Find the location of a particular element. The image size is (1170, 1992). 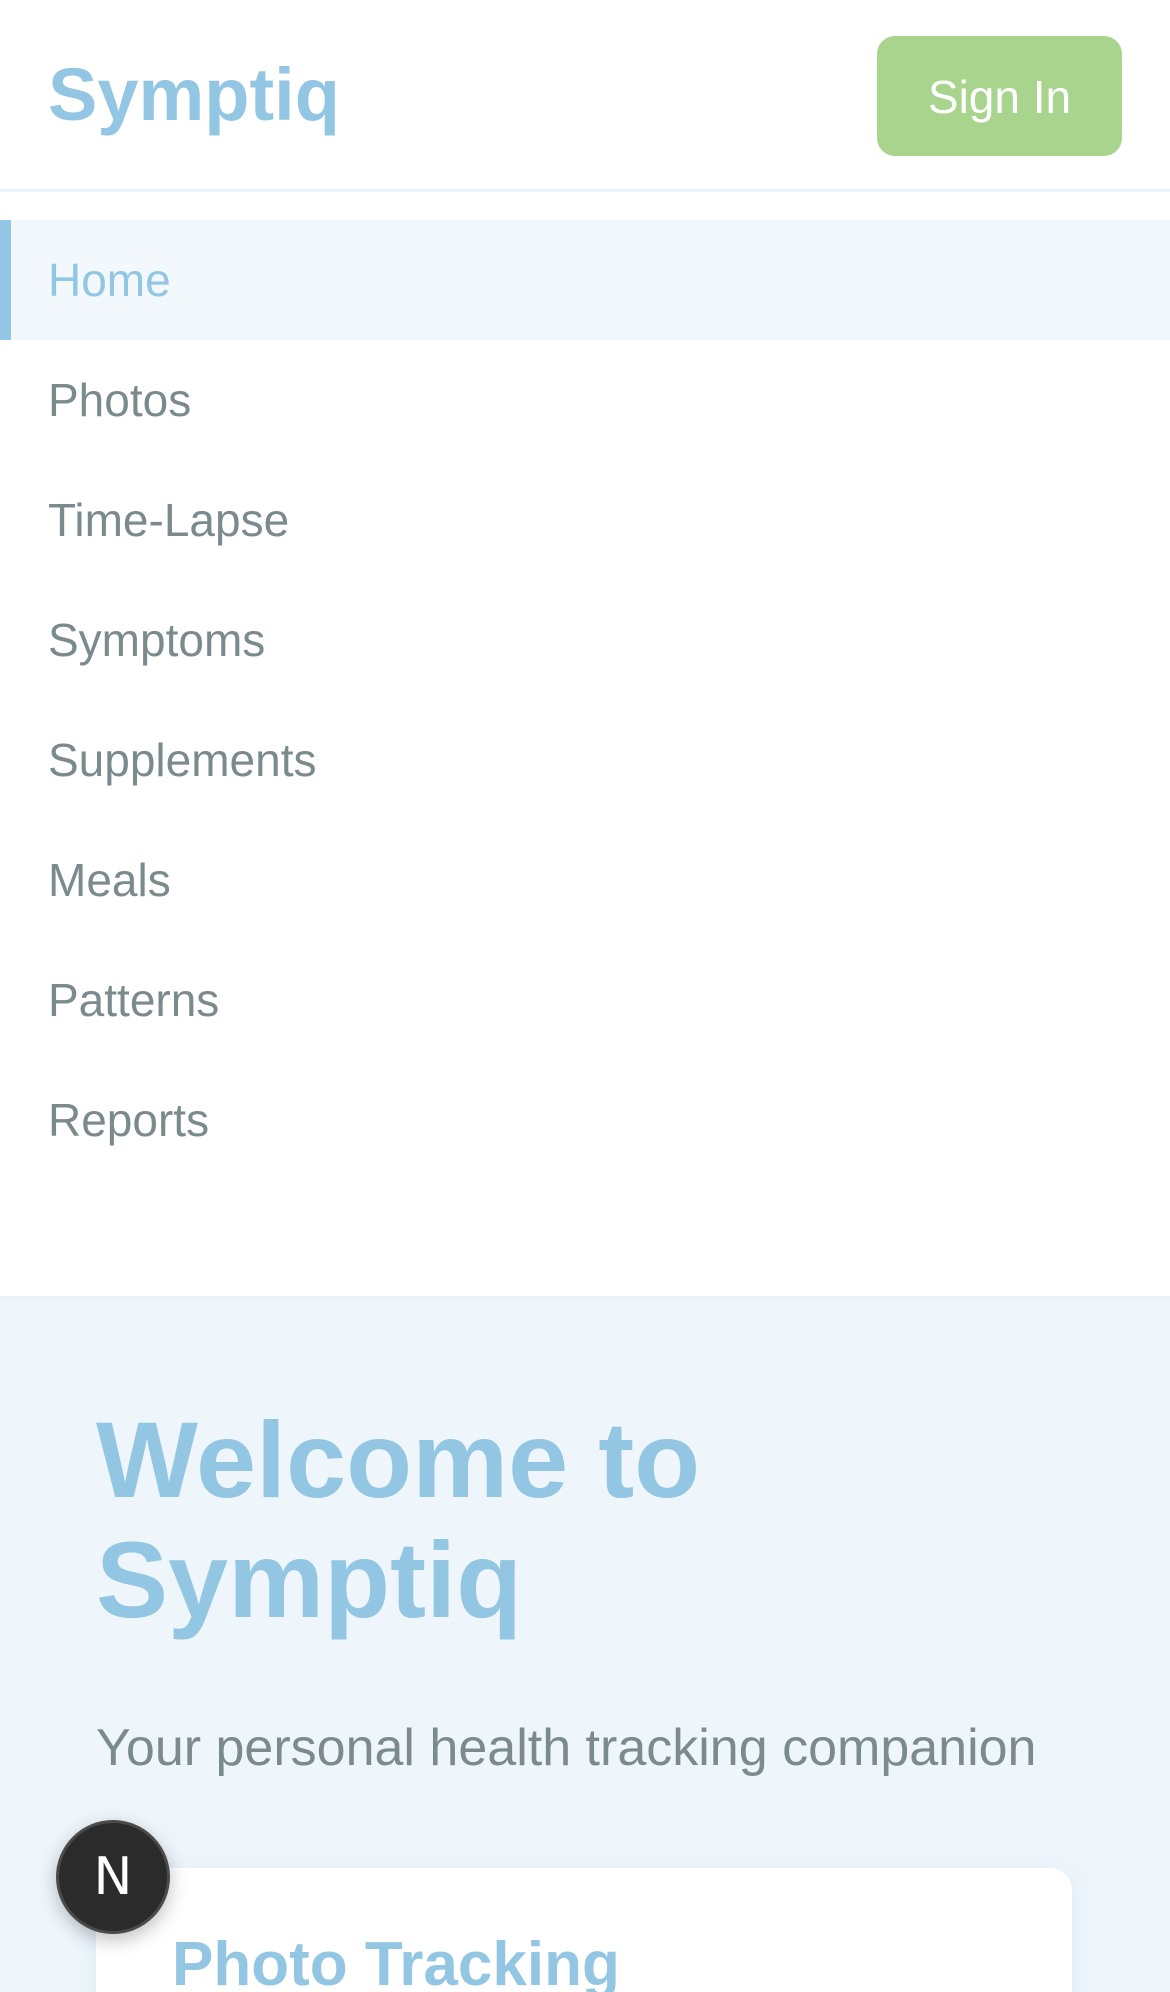

nav-item-patterns: Patterns is located at coordinates (585, 1000).